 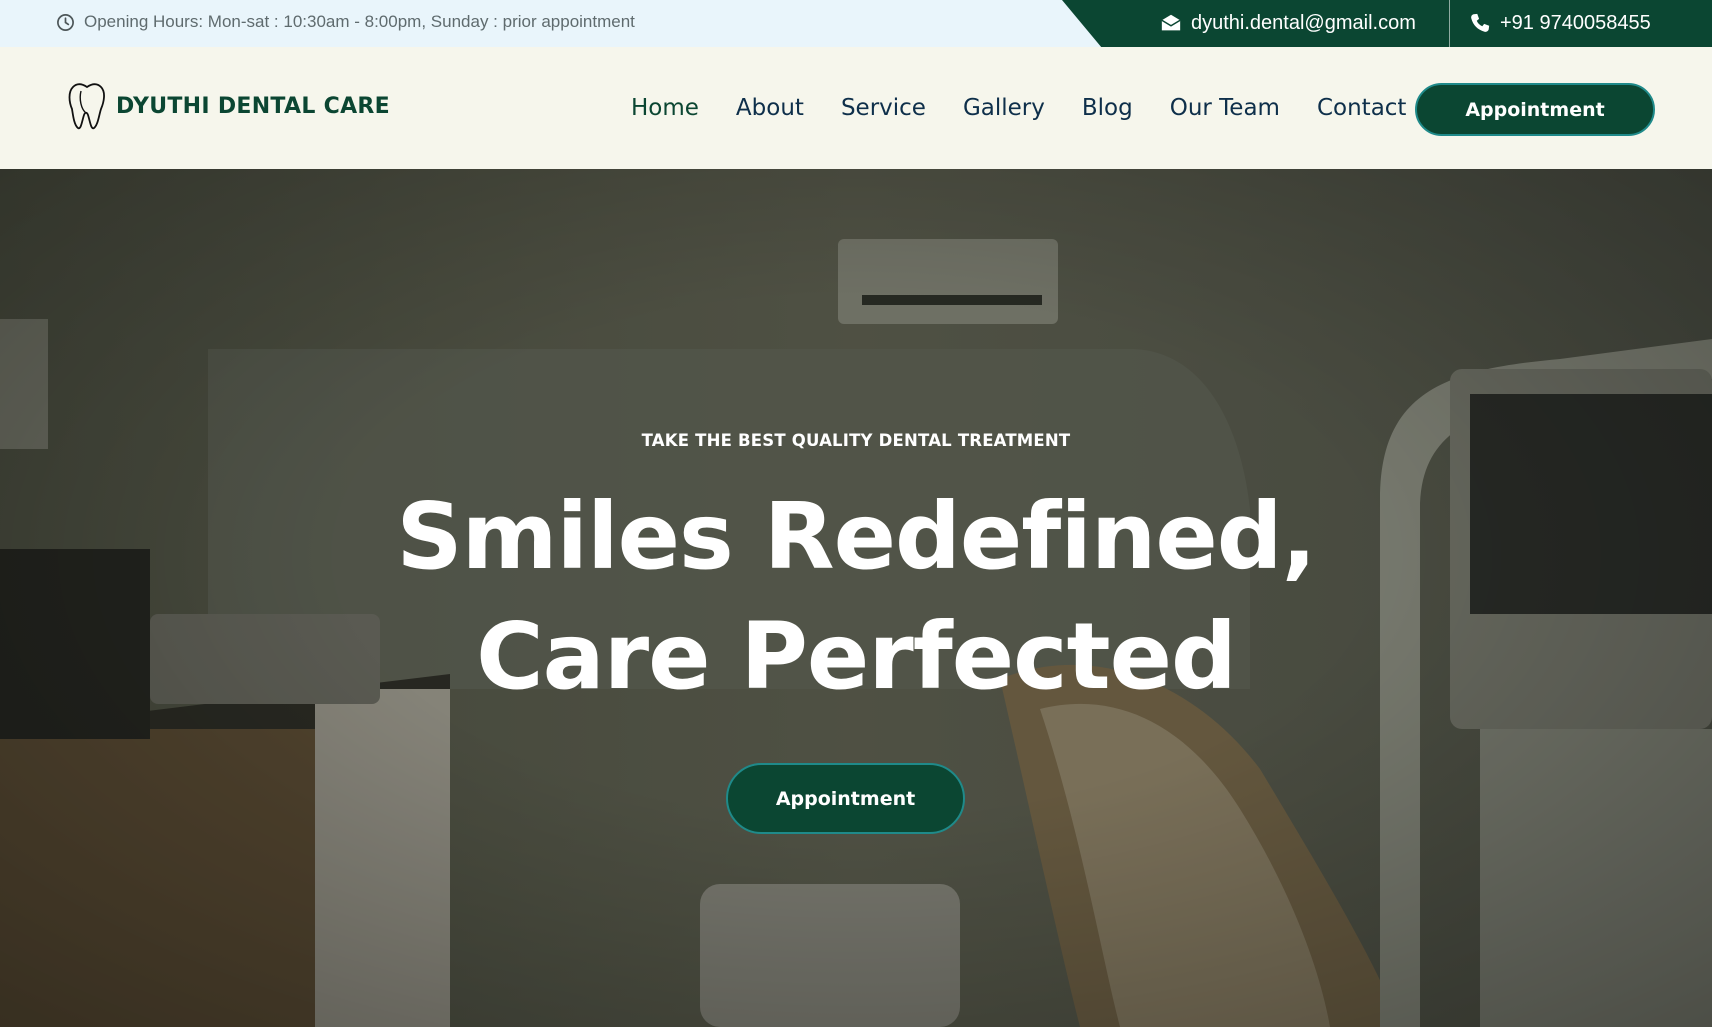 I want to click on contact-divider, so click(x=1449, y=24).